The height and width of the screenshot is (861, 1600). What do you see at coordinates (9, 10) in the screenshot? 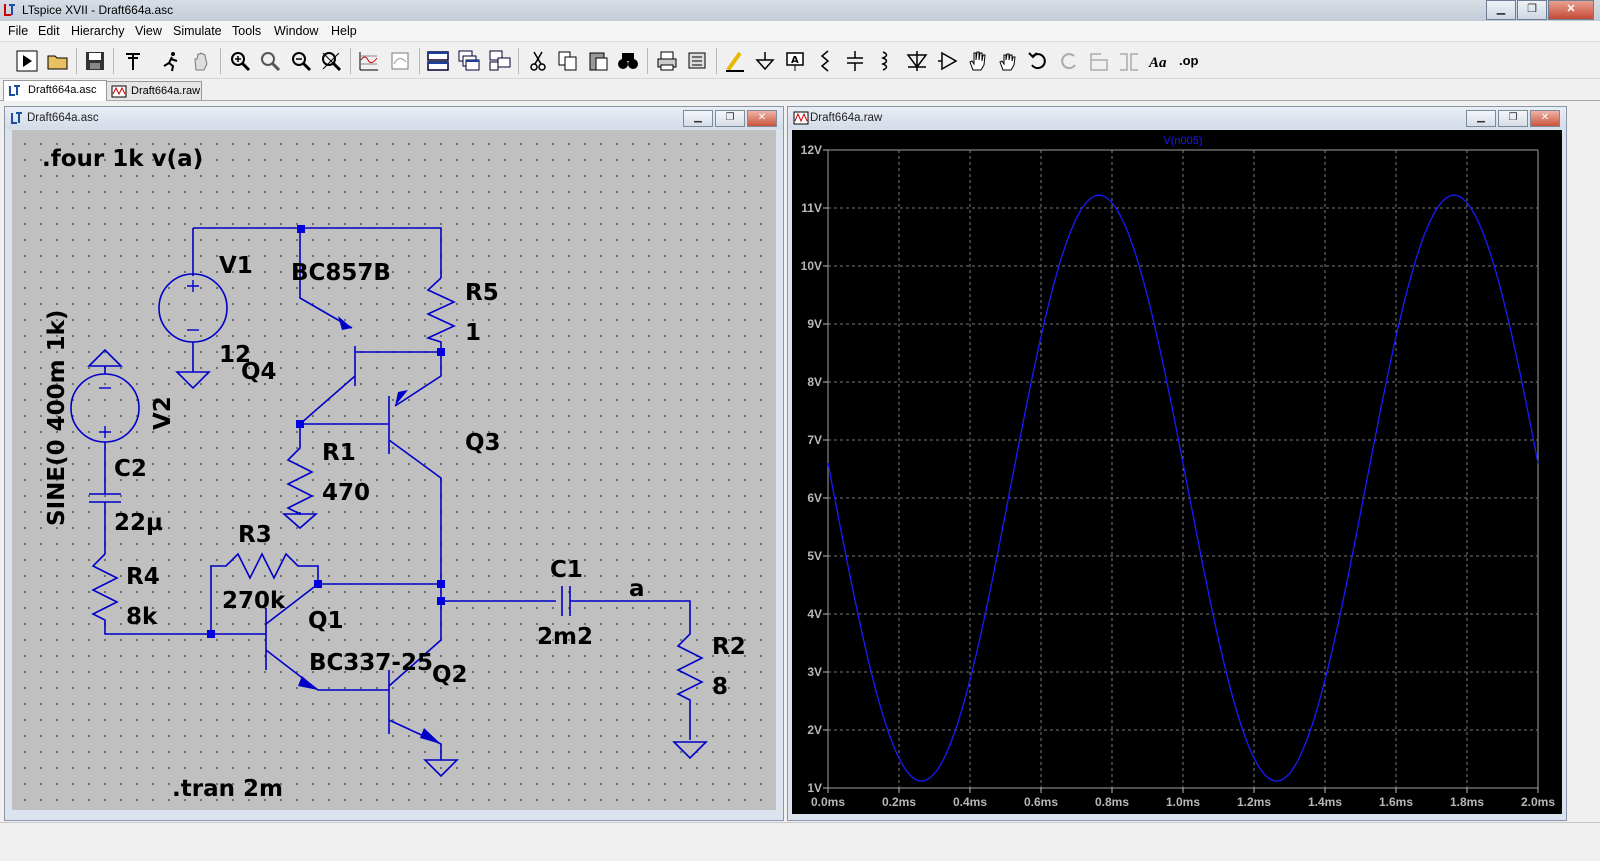
I see `ltspice-logo-icon` at bounding box center [9, 10].